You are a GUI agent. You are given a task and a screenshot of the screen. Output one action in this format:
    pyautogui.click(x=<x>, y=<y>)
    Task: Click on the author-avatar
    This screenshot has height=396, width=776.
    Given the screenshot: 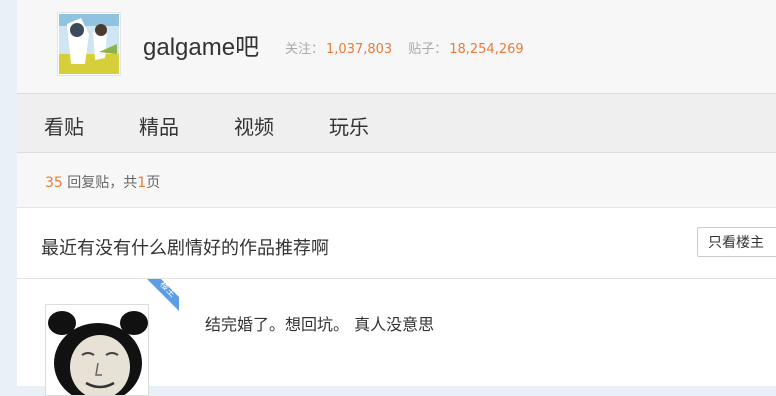 What is the action you would take?
    pyautogui.click(x=97, y=350)
    